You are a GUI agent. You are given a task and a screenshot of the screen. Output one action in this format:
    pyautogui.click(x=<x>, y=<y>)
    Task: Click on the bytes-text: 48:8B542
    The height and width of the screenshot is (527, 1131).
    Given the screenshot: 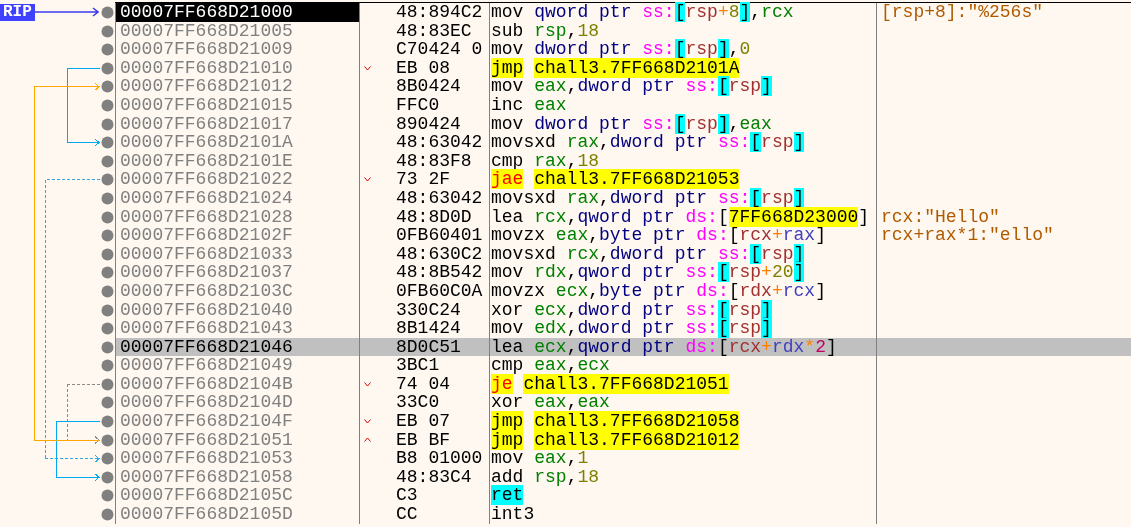 What is the action you would take?
    pyautogui.click(x=439, y=272)
    